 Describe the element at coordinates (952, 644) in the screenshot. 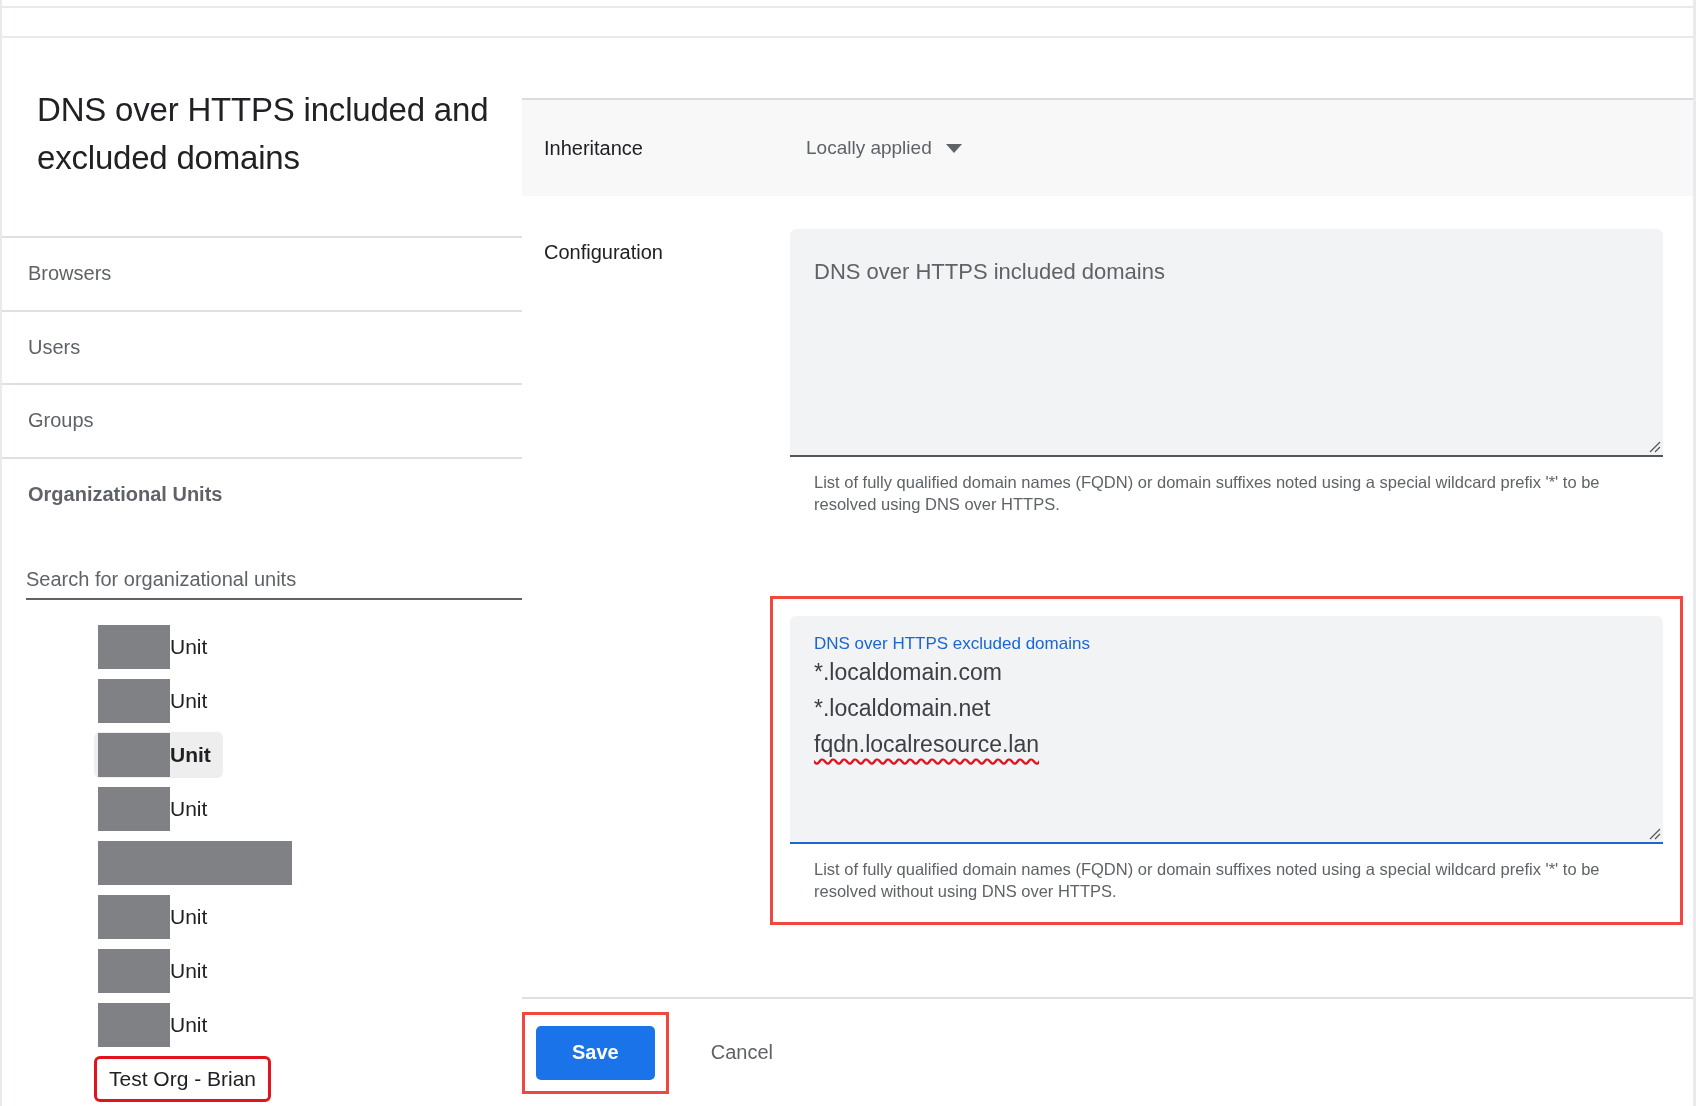

I see `field-label: DNS over HTTPS excluded domains` at that location.